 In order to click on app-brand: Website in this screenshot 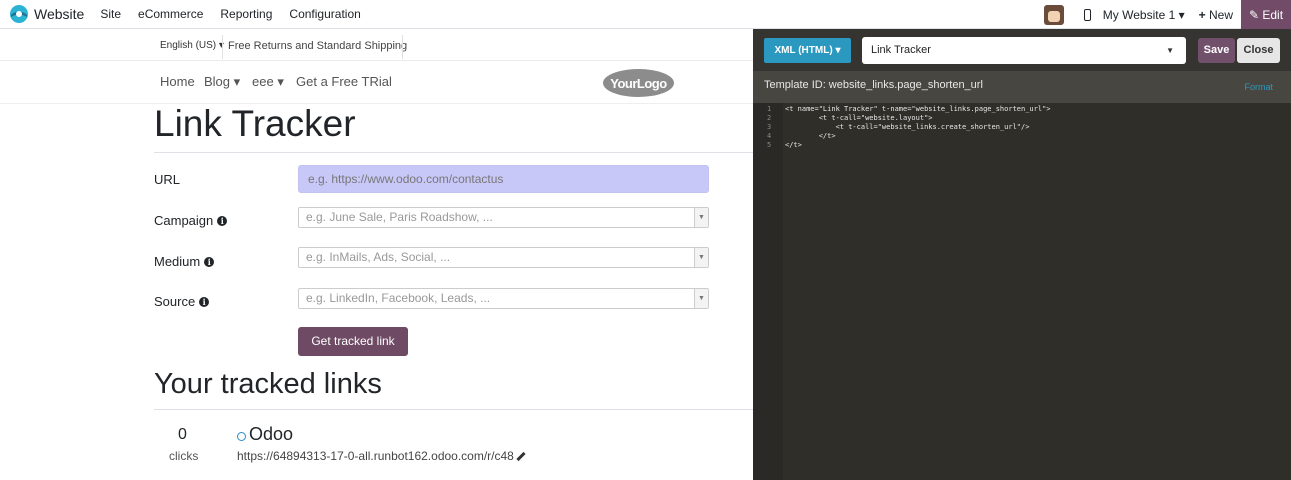, I will do `click(54, 14)`.